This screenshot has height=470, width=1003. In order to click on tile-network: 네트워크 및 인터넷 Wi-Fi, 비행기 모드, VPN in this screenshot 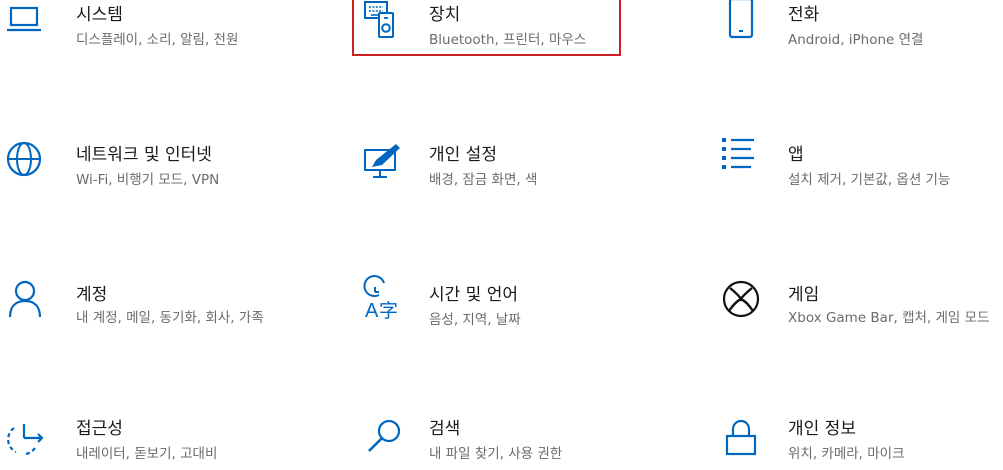, I will do `click(171, 170)`.